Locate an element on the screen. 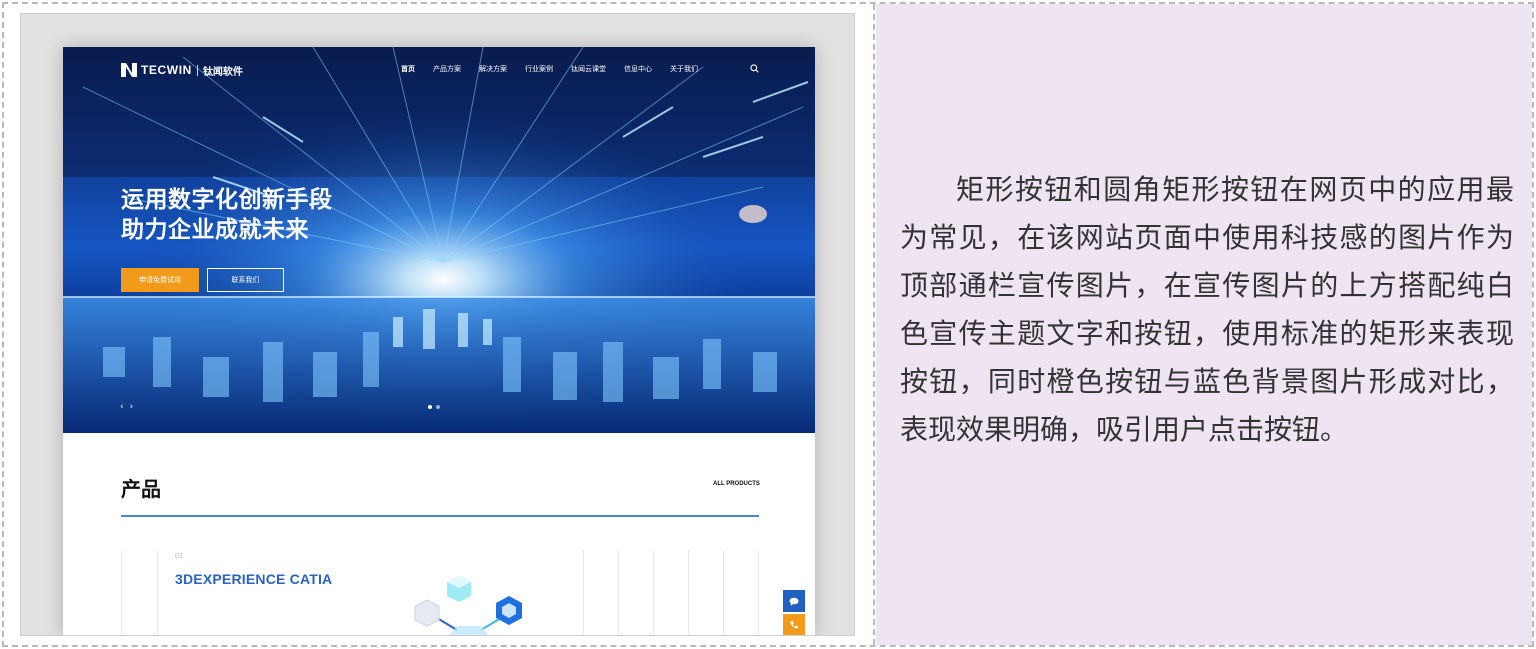 The height and width of the screenshot is (649, 1536). tecwin-logo-icon is located at coordinates (129, 70).